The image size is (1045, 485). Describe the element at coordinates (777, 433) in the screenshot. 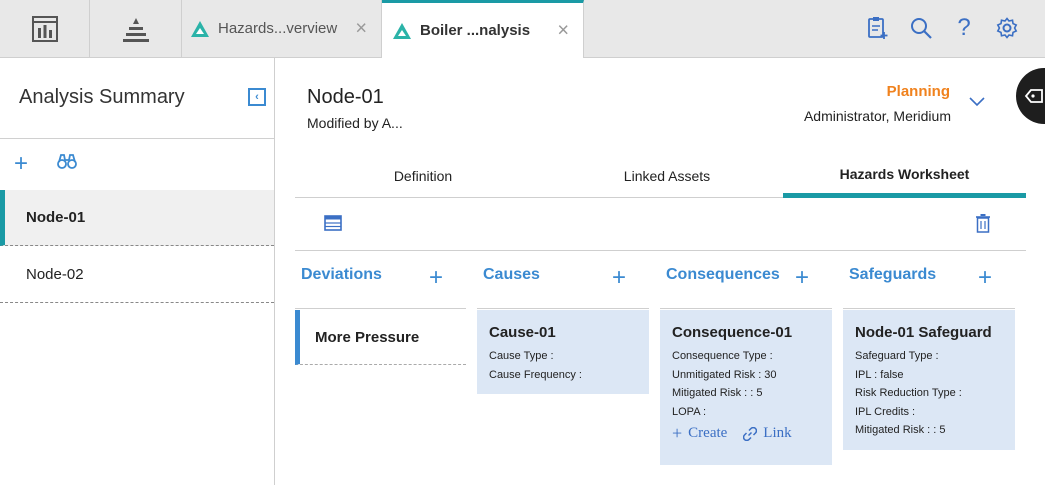

I see `link-link: Link` at that location.